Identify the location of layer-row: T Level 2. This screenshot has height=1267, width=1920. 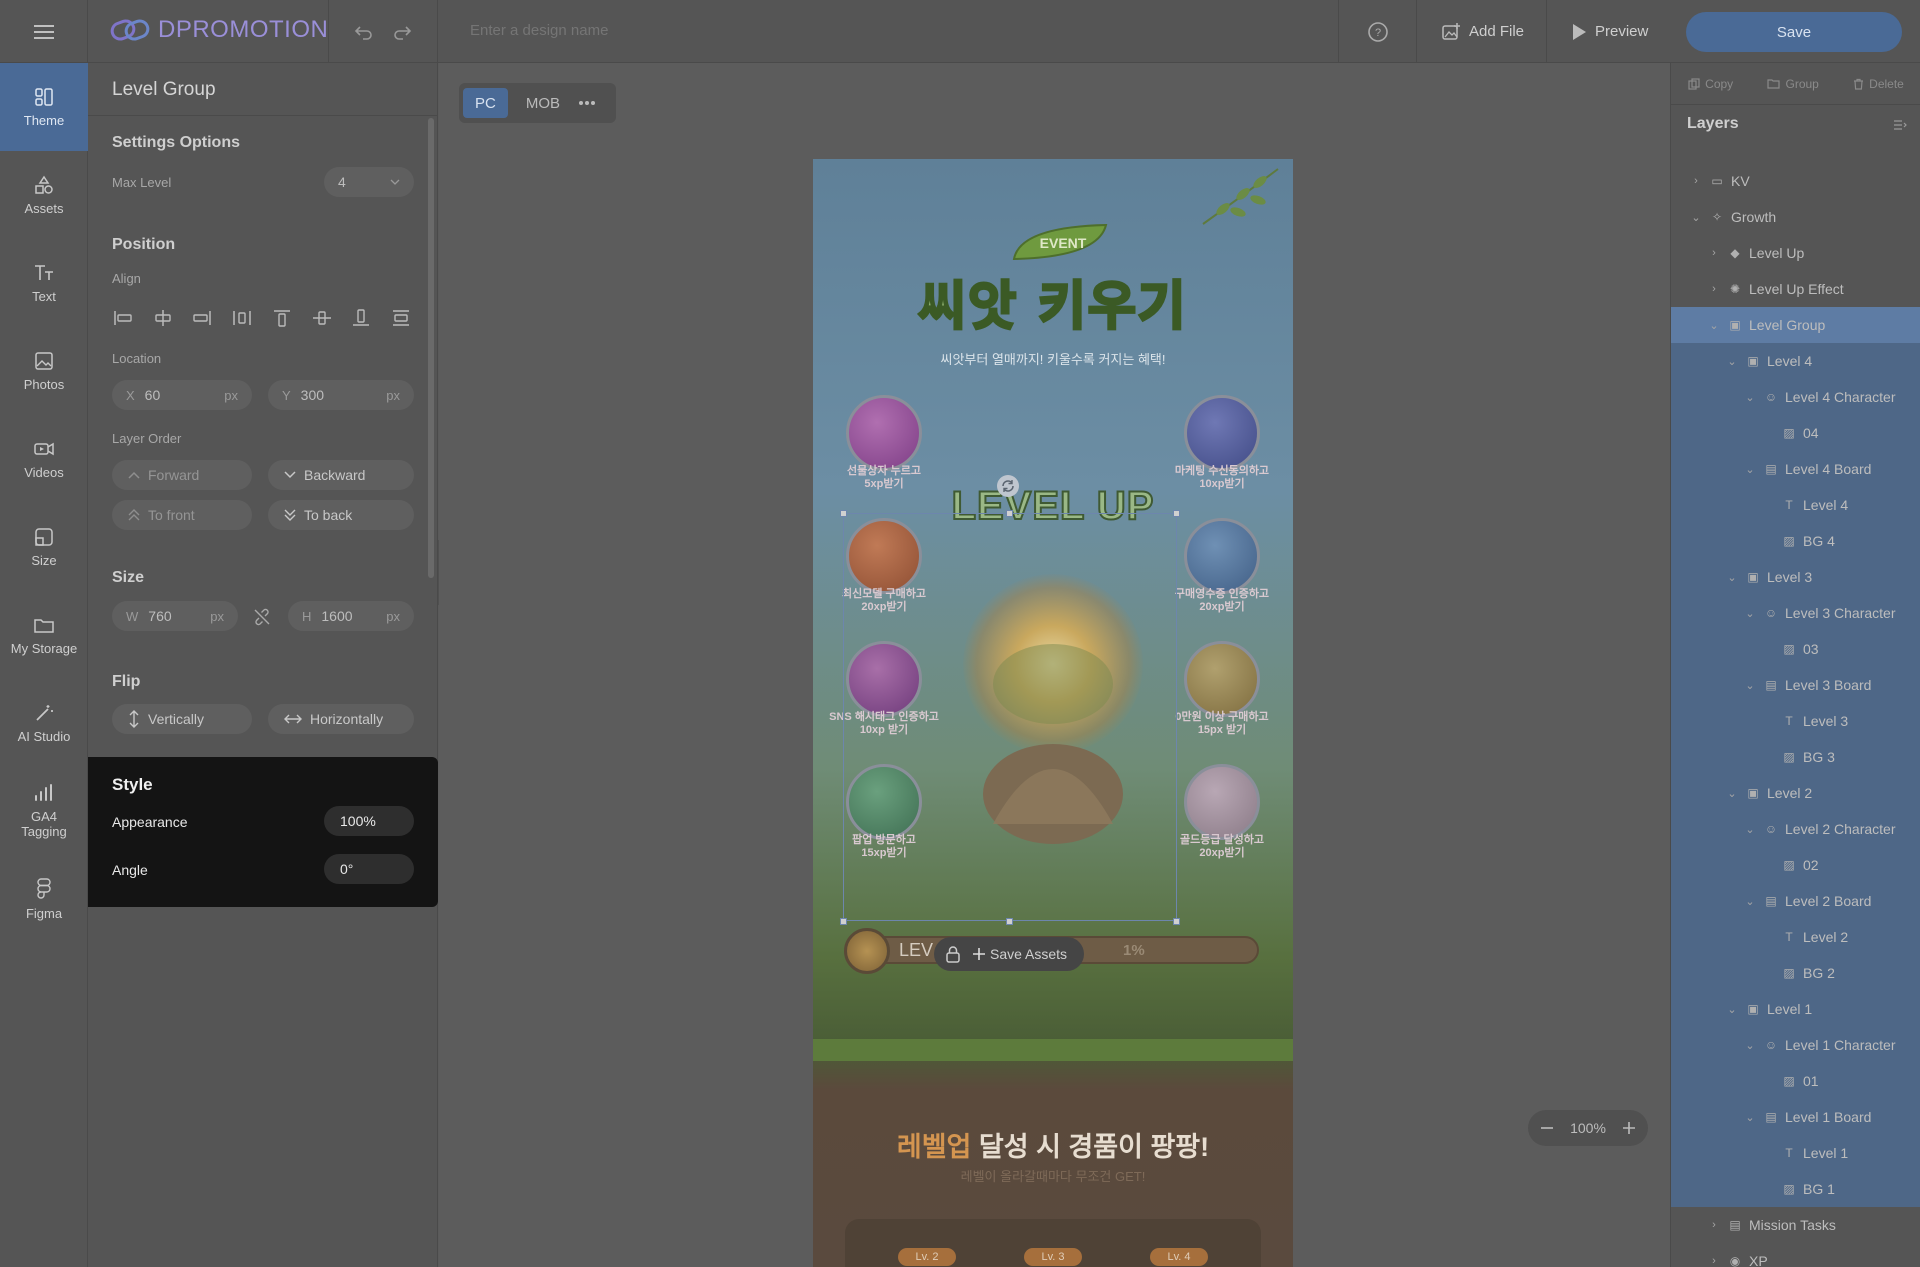
(1795, 937).